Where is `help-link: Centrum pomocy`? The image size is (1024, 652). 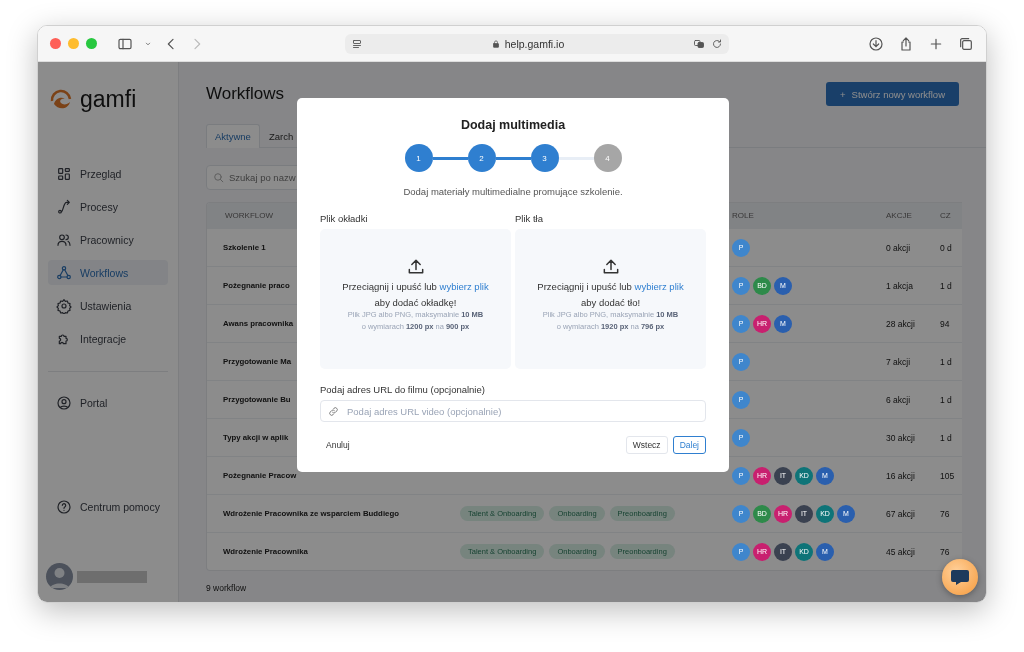 help-link: Centrum pomocy is located at coordinates (108, 506).